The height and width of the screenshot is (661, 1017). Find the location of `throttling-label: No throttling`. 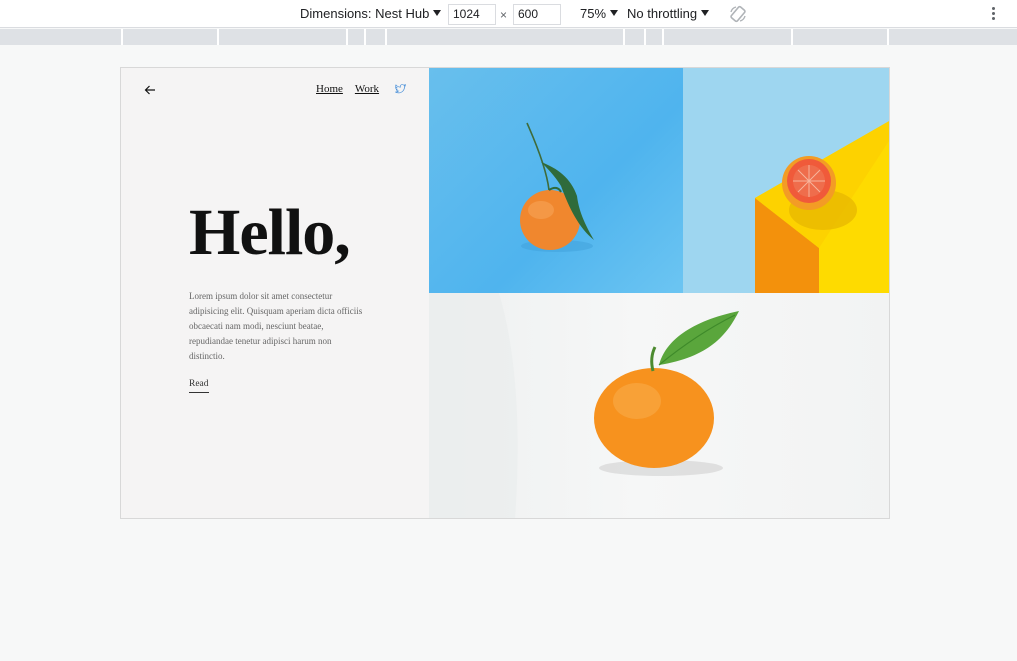

throttling-label: No throttling is located at coordinates (662, 13).